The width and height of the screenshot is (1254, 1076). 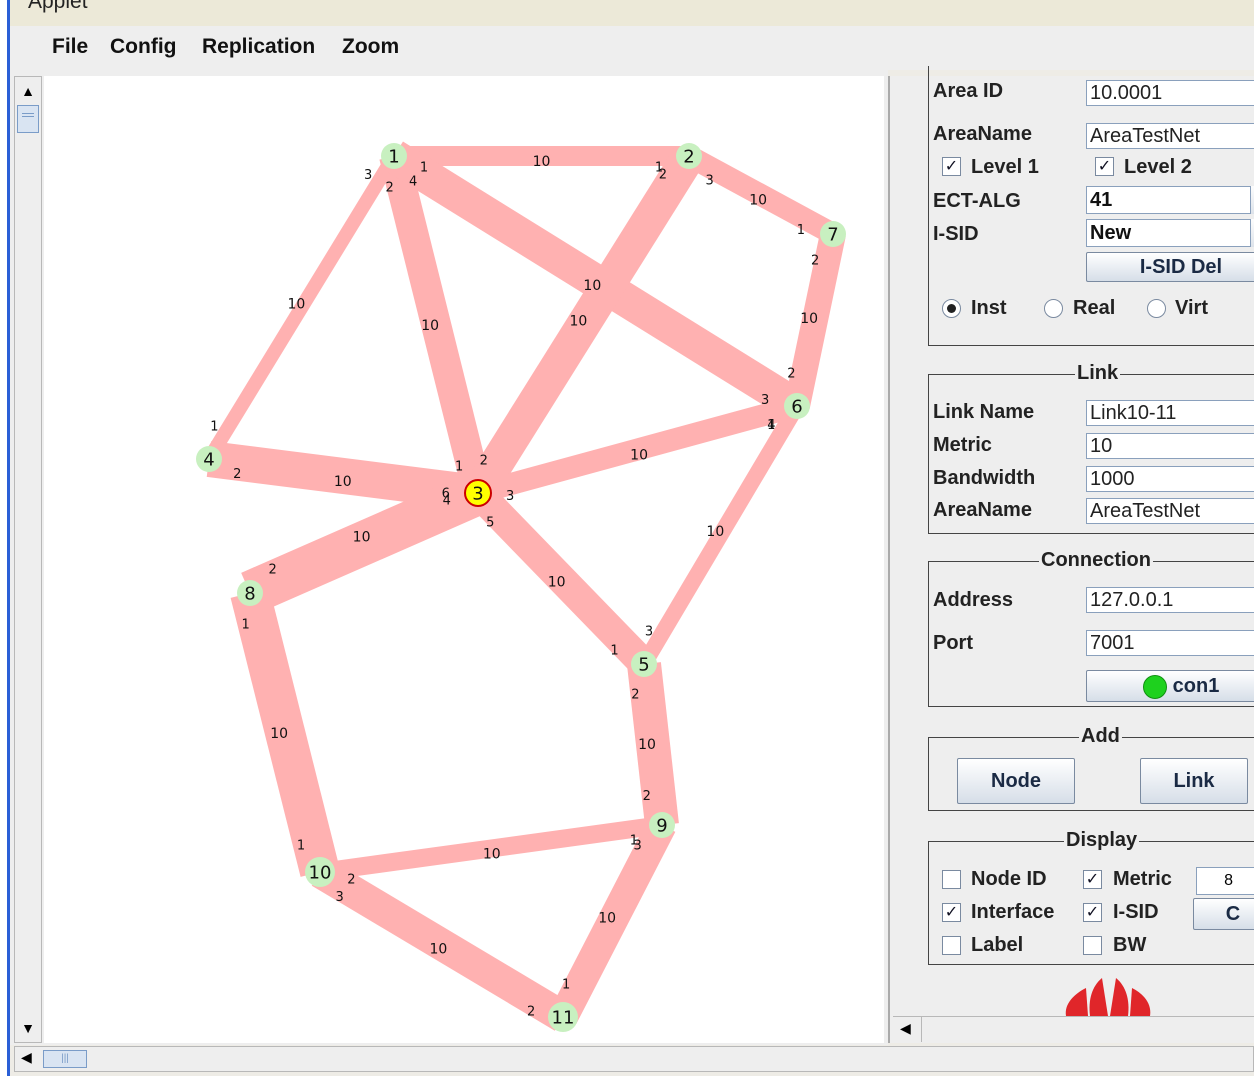 I want to click on menu-bar: File Config Replication Zoom, so click(x=632, y=48).